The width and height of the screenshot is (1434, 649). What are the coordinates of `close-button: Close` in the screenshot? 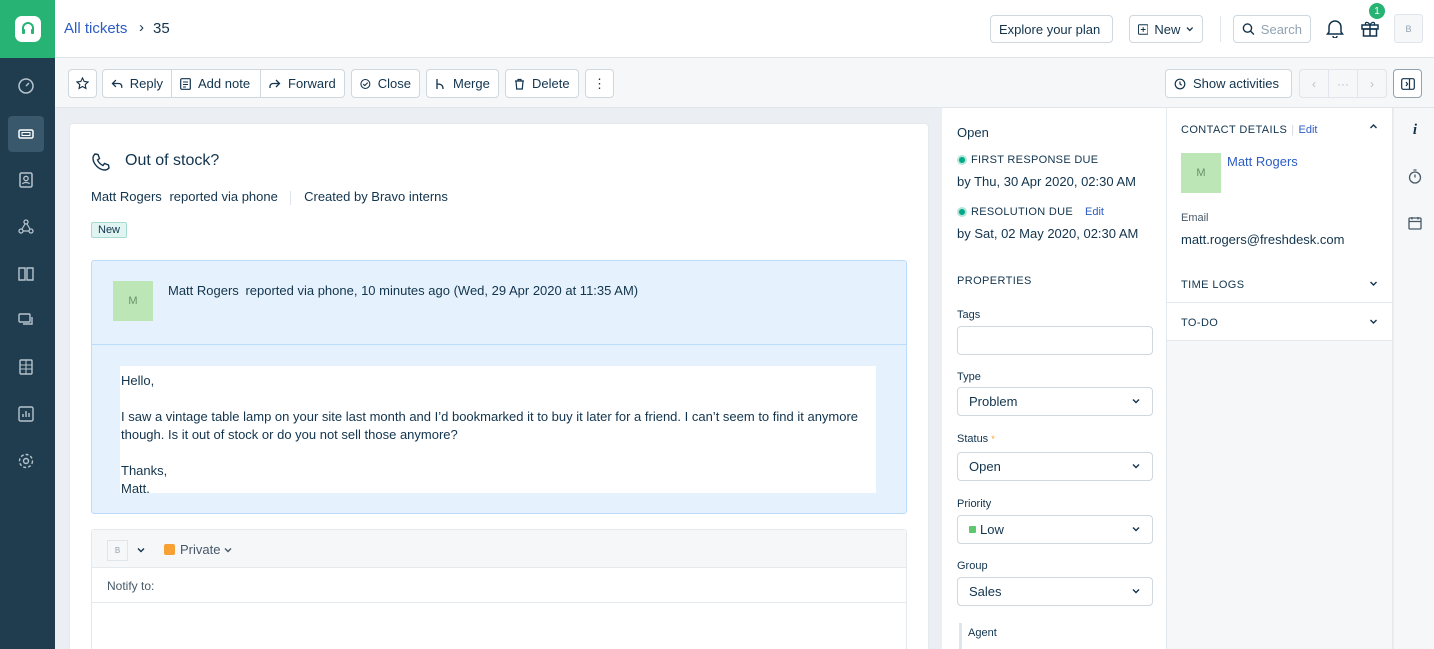 It's located at (385, 83).